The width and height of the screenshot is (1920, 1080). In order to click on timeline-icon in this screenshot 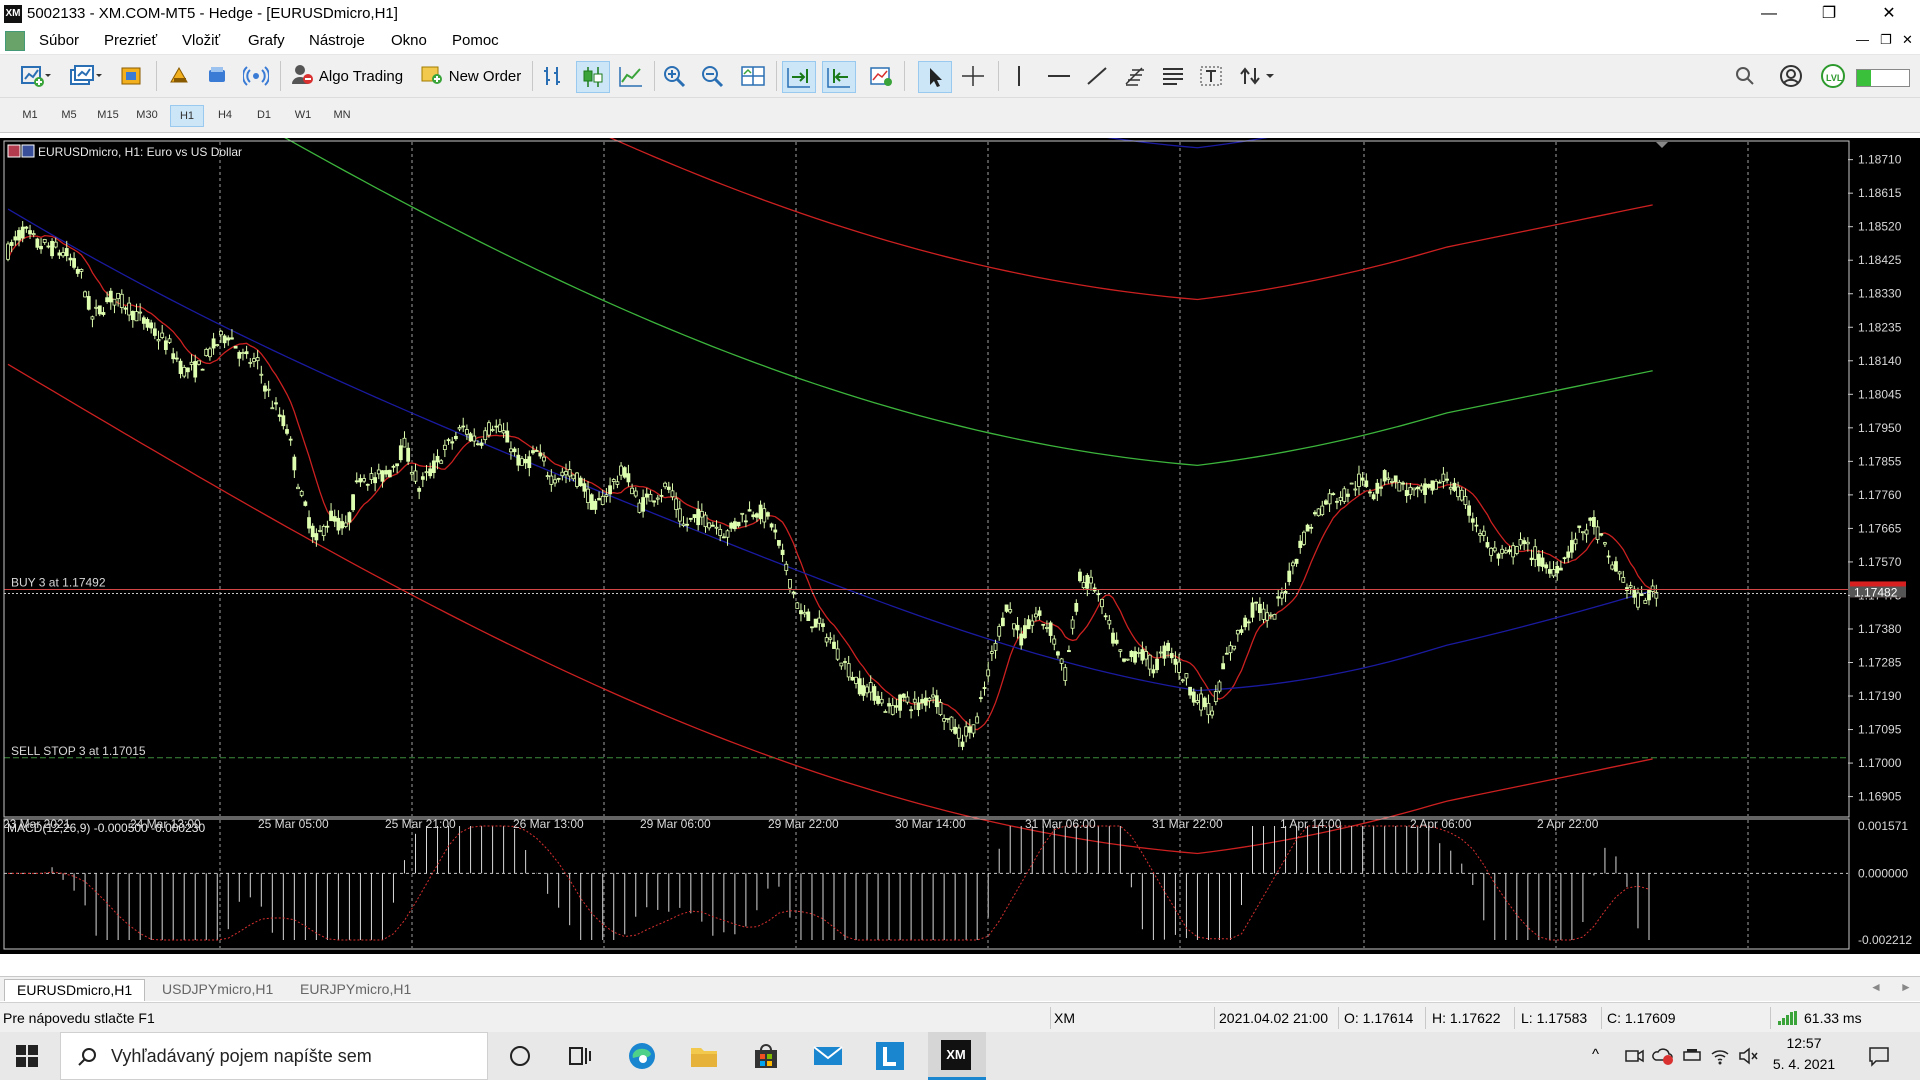, I will do `click(580, 1056)`.